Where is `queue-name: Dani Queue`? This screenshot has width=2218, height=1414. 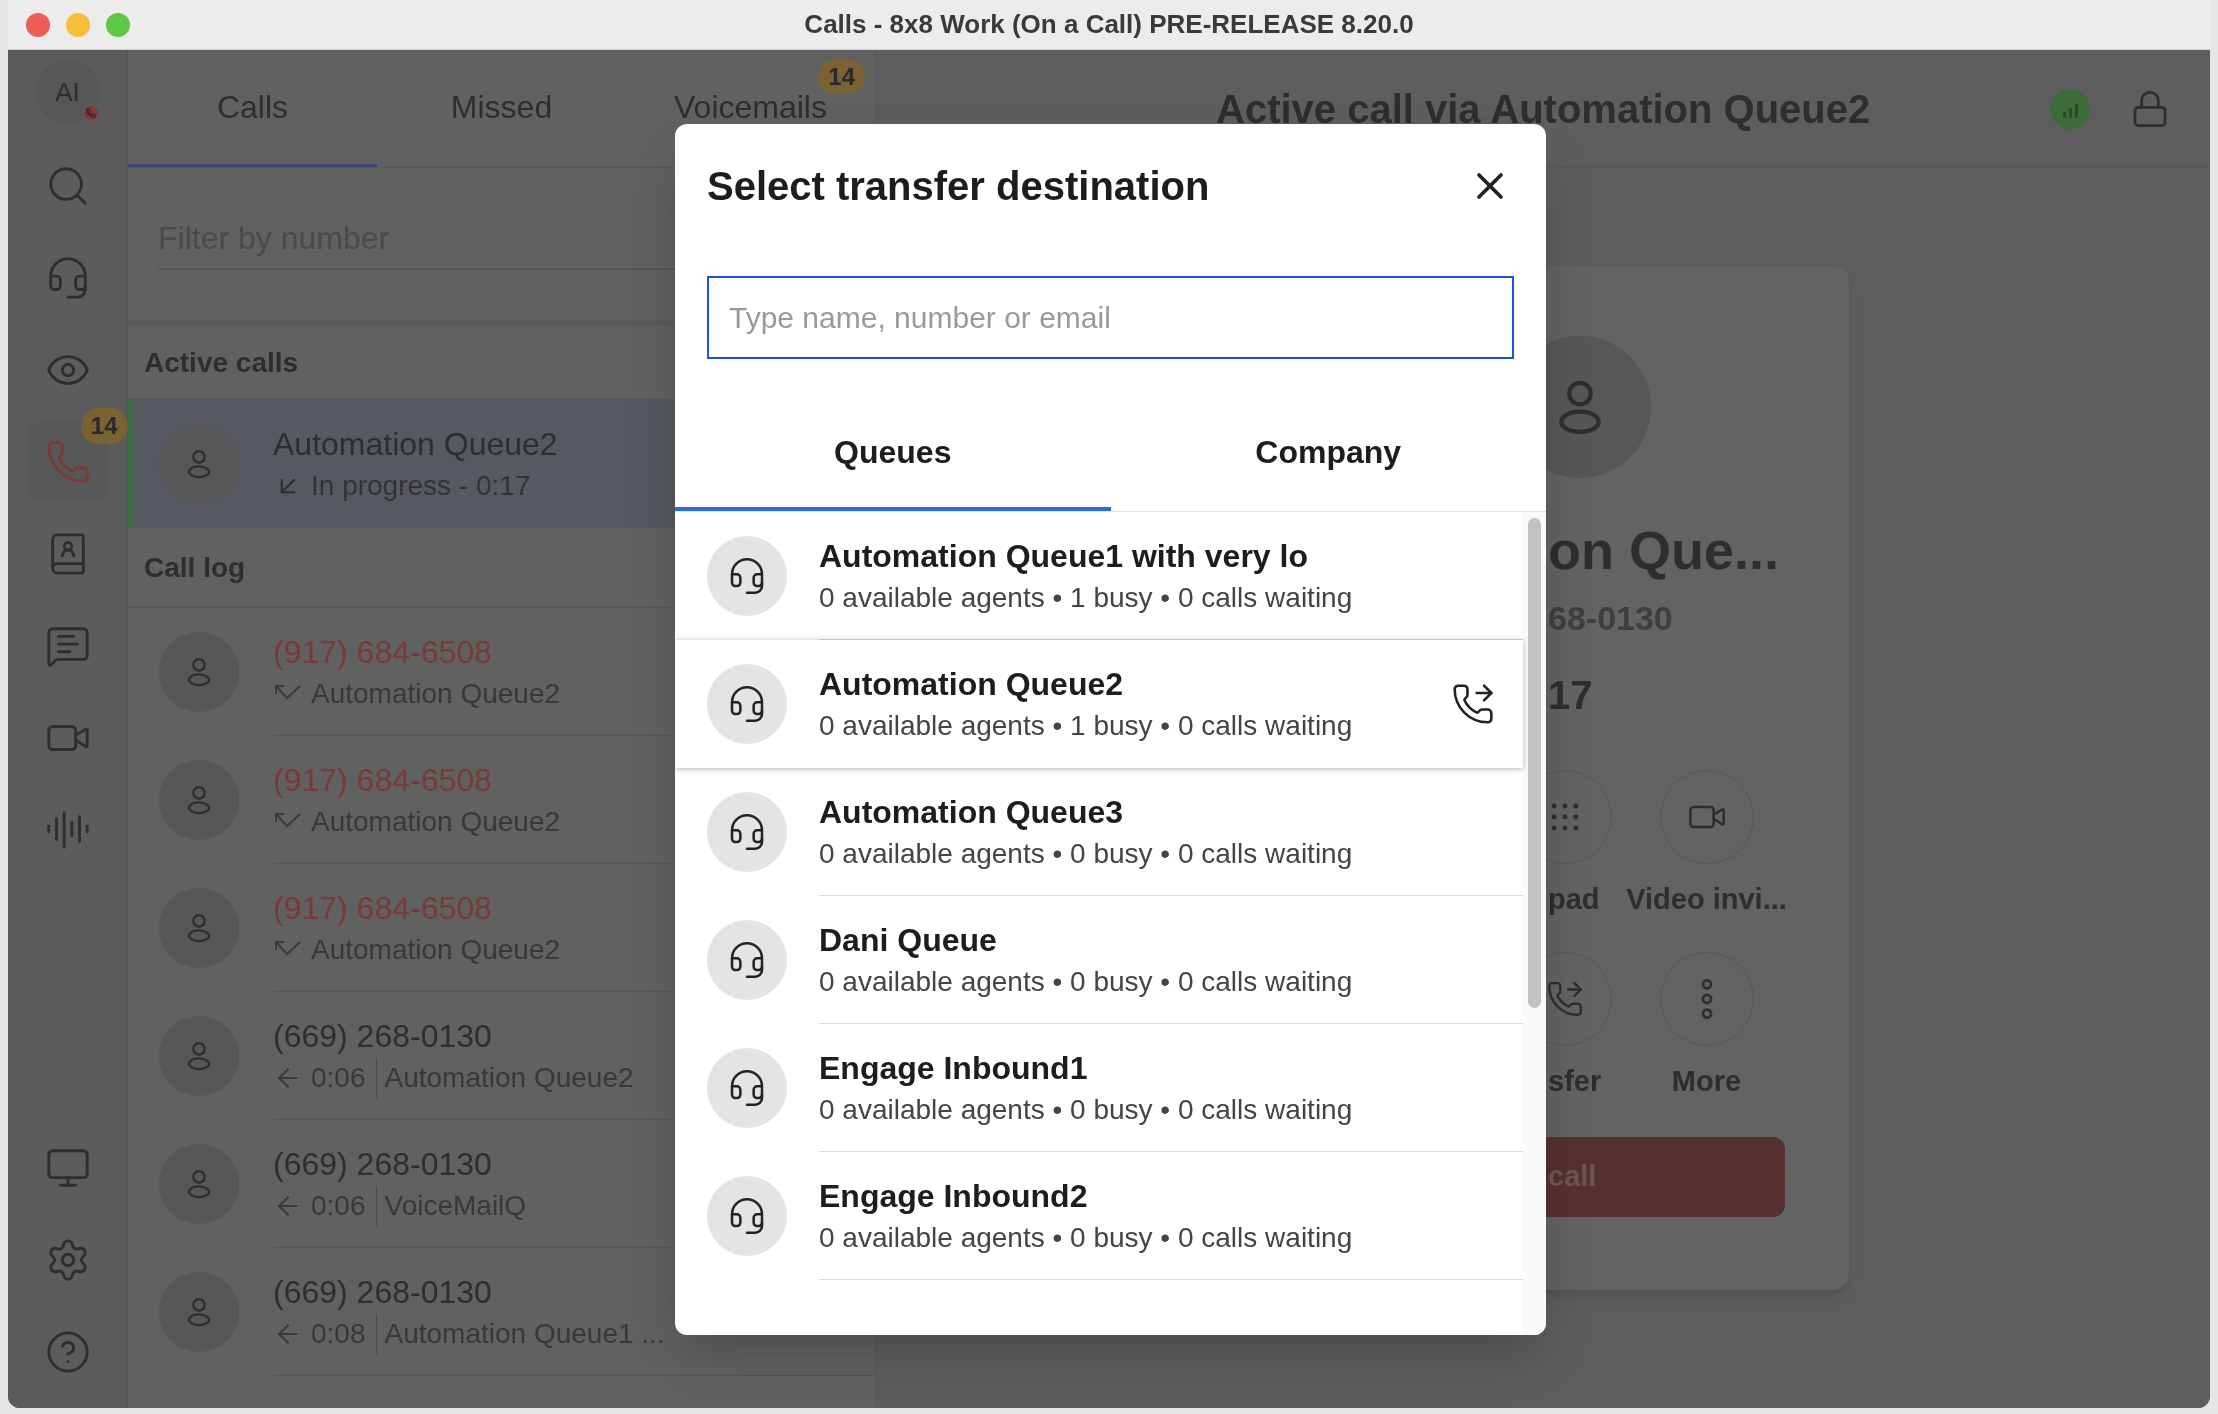 queue-name: Dani Queue is located at coordinates (908, 940).